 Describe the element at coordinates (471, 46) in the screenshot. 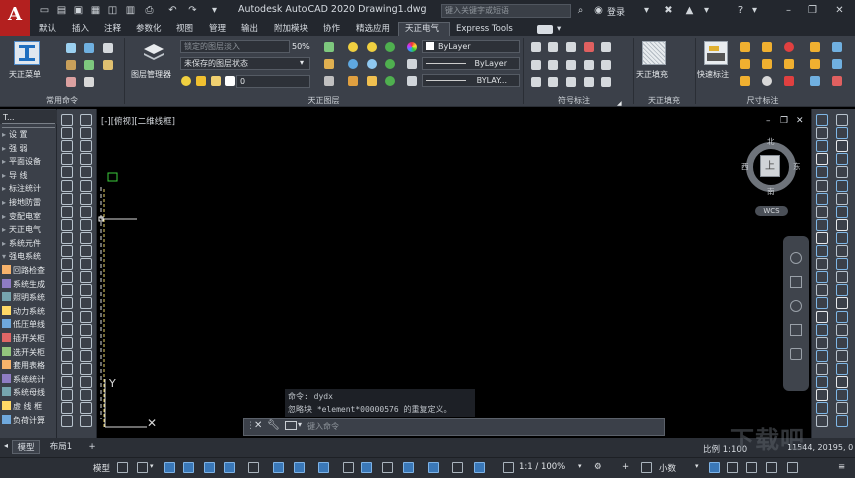

I see `color-dropdown: ByLayer` at that location.